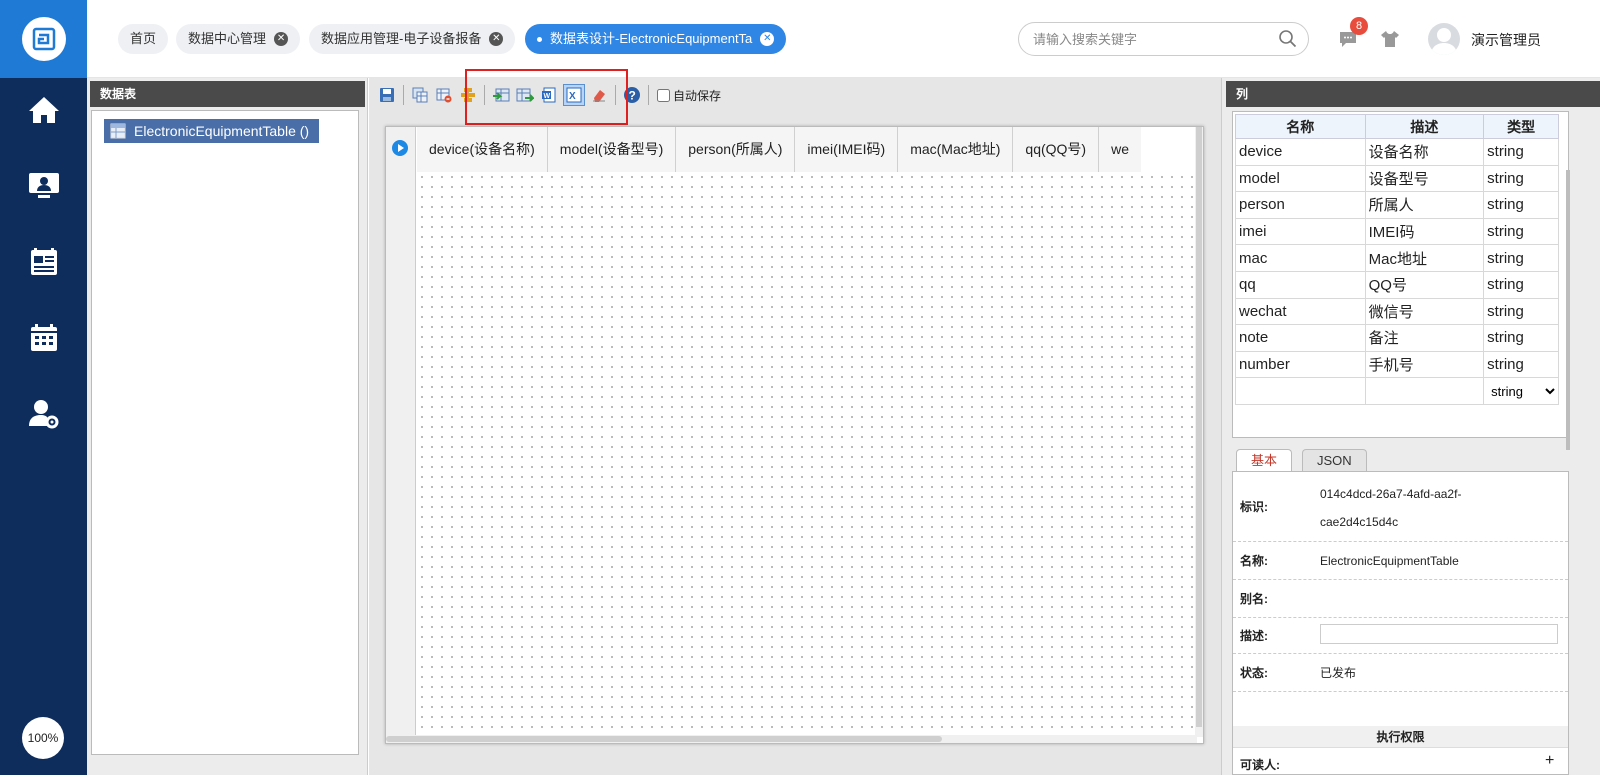 The height and width of the screenshot is (775, 1600). What do you see at coordinates (1424, 311) in the screenshot?
I see `column-desc-cell: 微信号` at bounding box center [1424, 311].